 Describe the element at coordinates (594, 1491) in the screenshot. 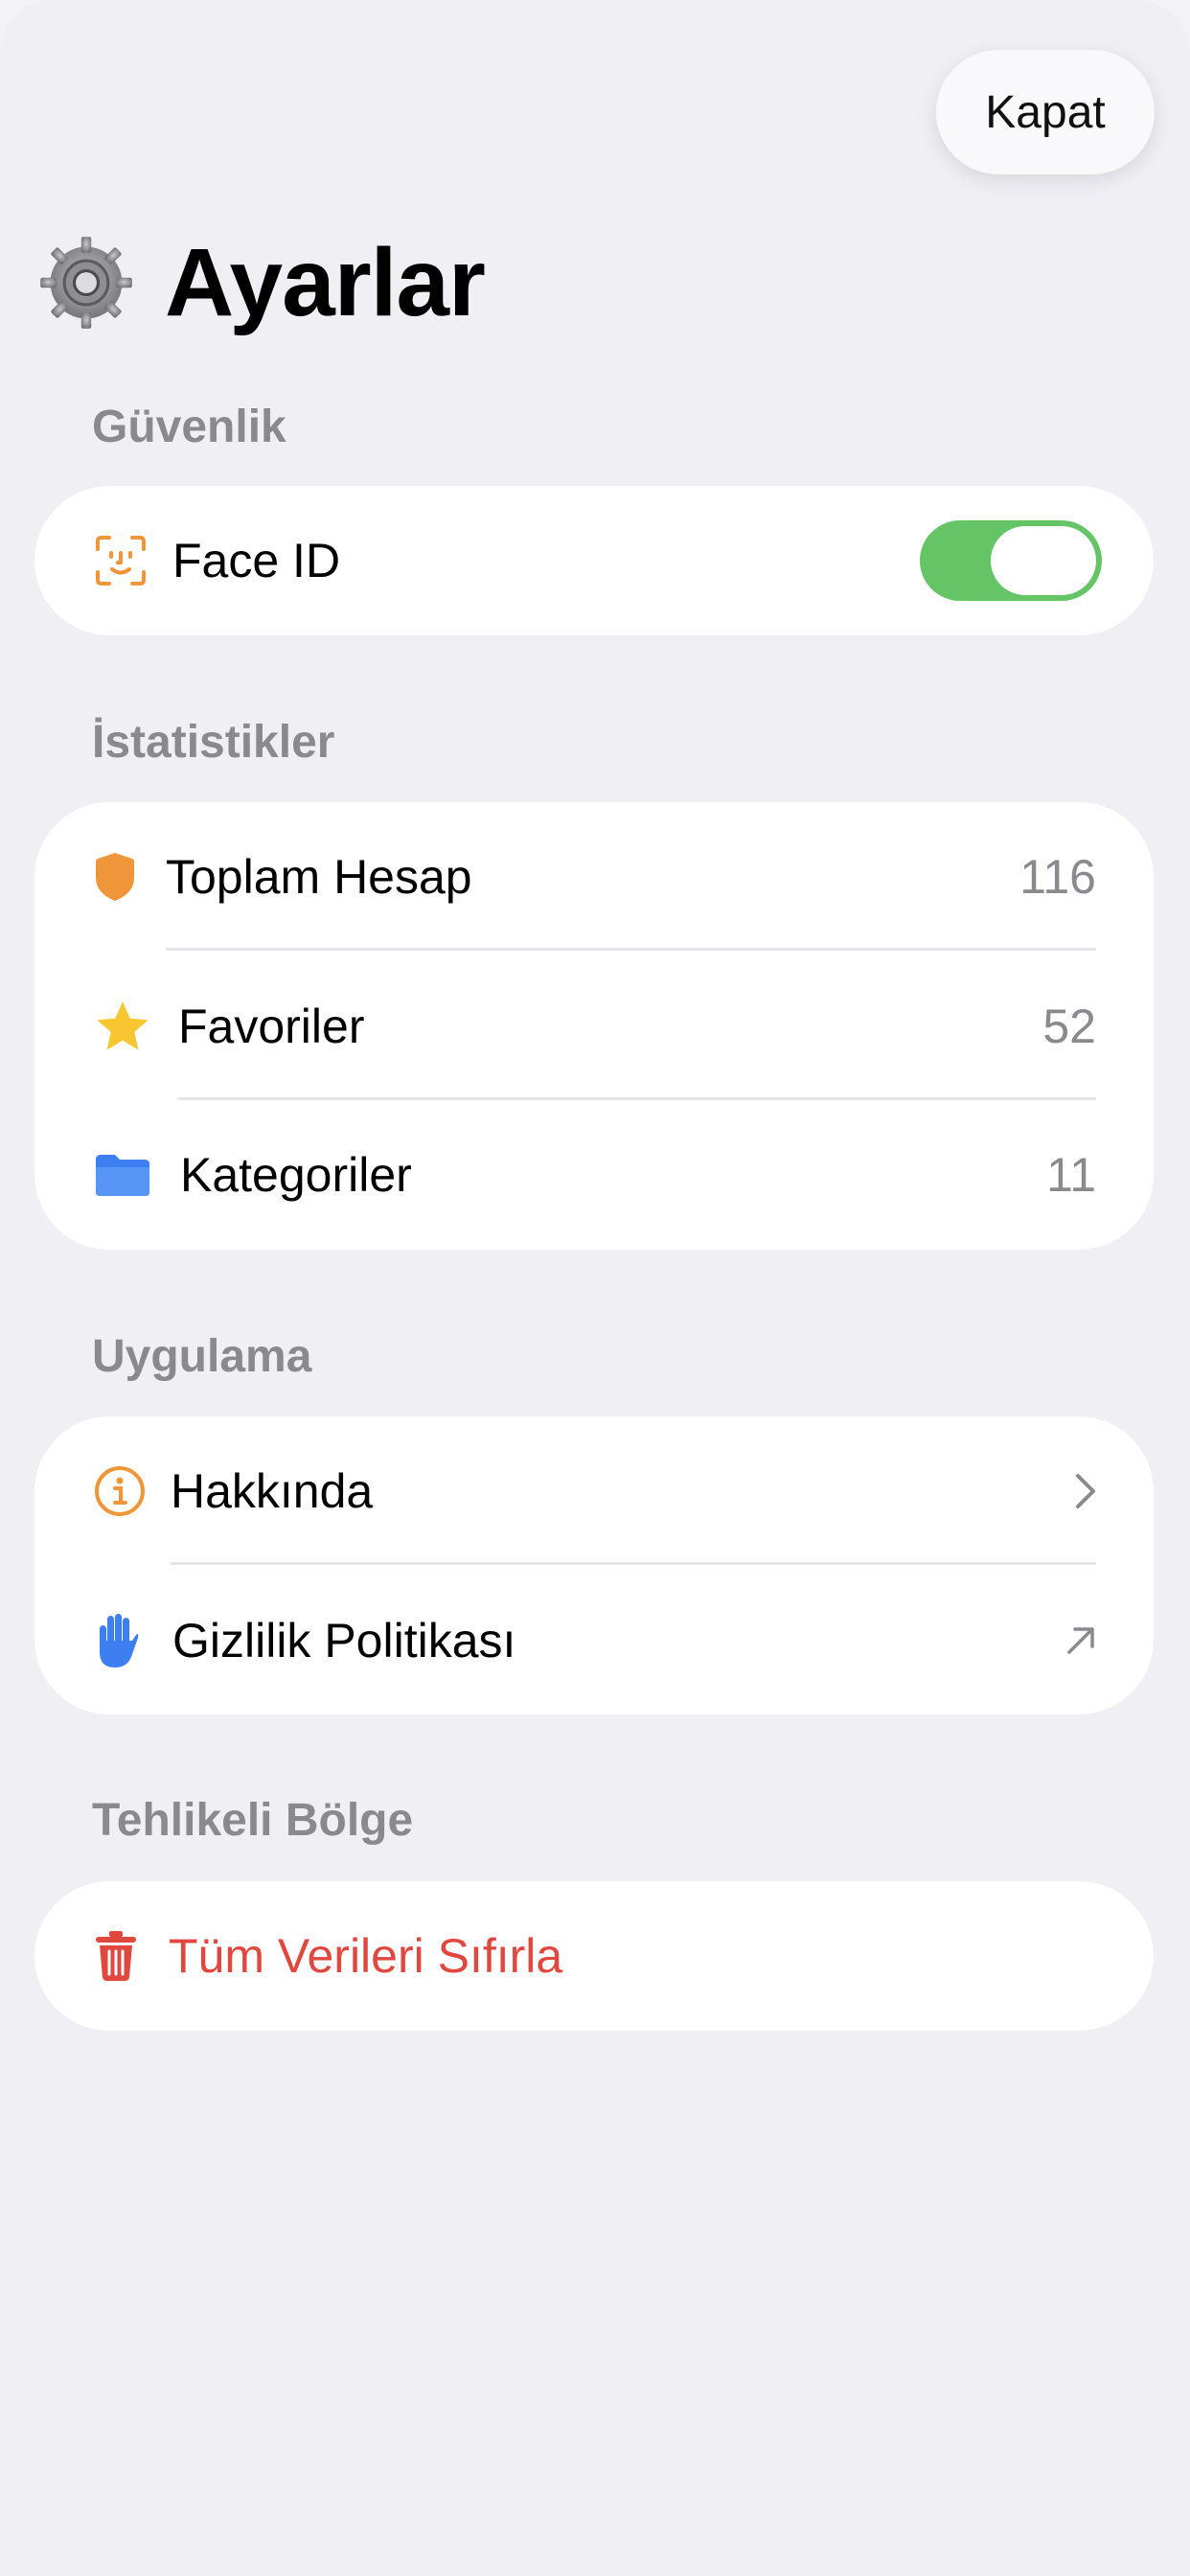

I see `about-row: Hakkında` at that location.